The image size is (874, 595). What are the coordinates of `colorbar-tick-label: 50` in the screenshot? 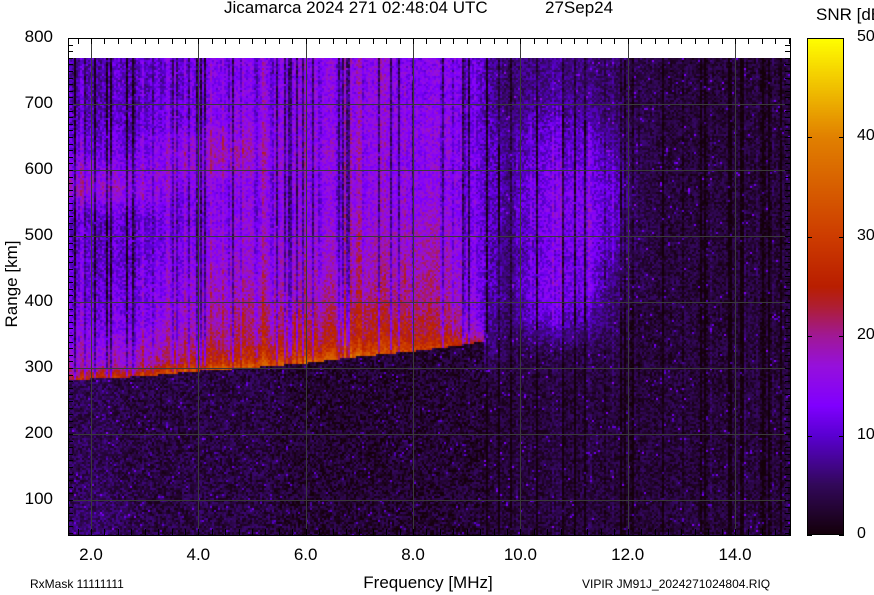 It's located at (865, 36).